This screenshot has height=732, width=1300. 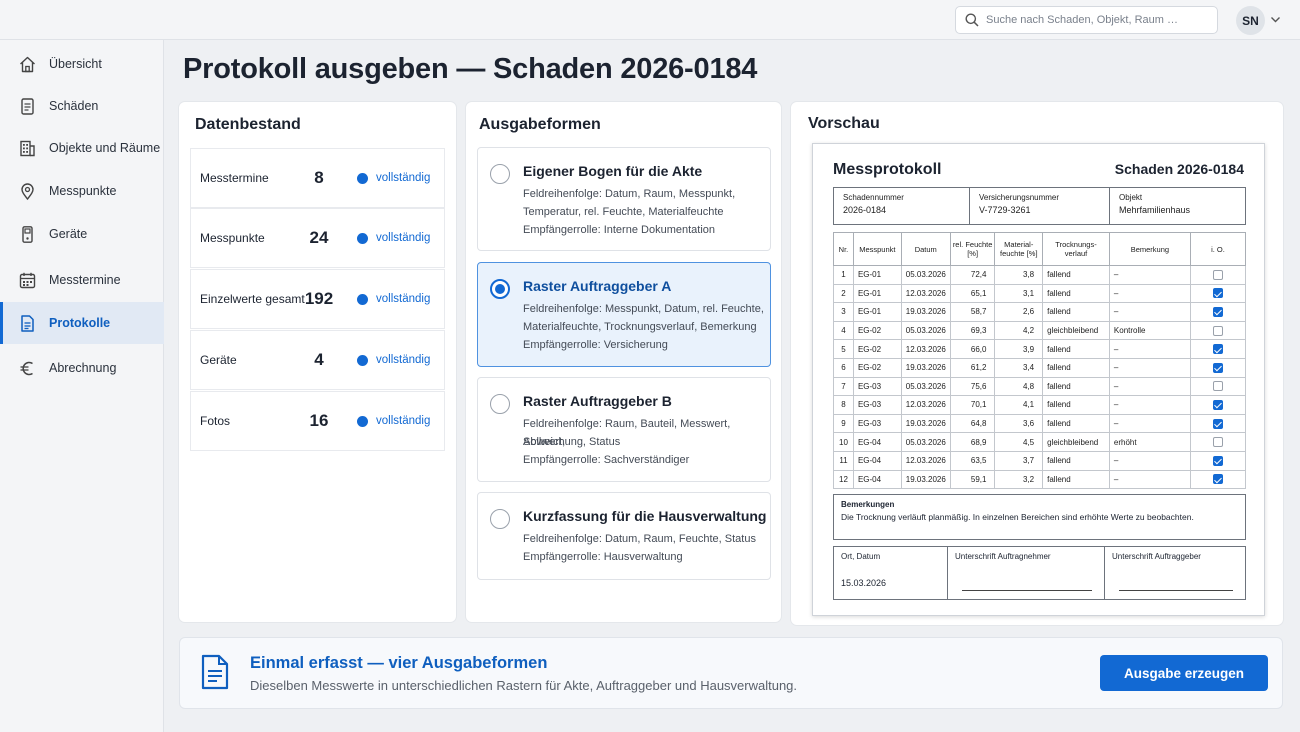 What do you see at coordinates (82, 106) in the screenshot?
I see `sidebar-item-schaeden: Schäden` at bounding box center [82, 106].